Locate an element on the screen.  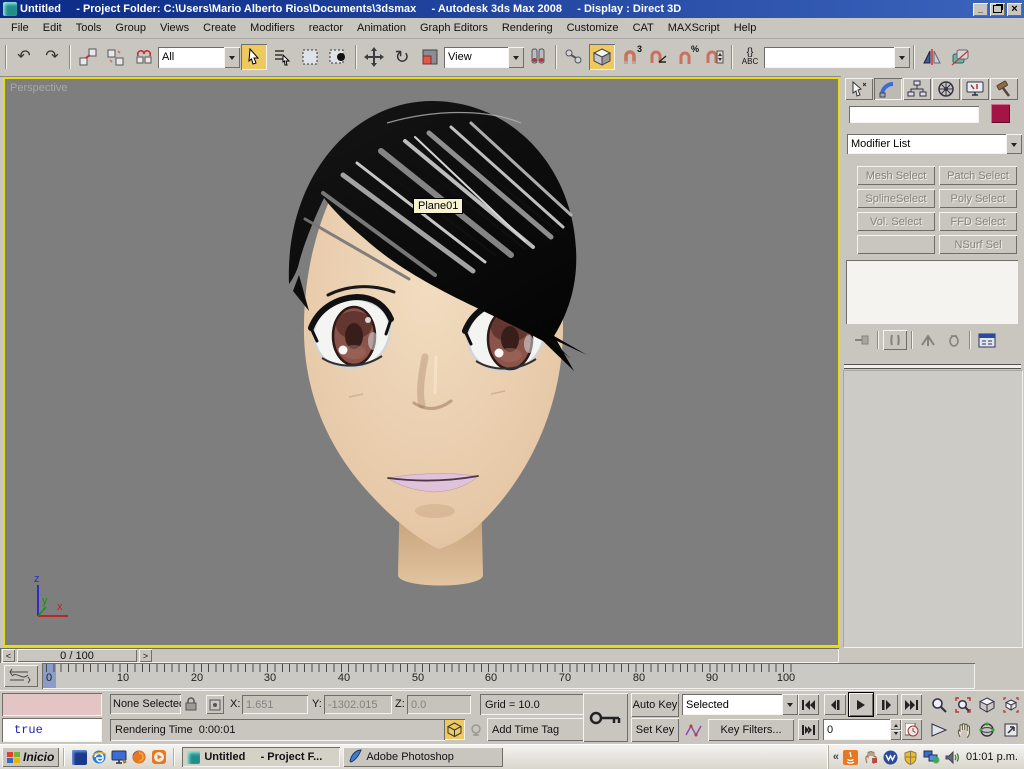
firefox-quicklaunch-icon is located at coordinates (139, 757).